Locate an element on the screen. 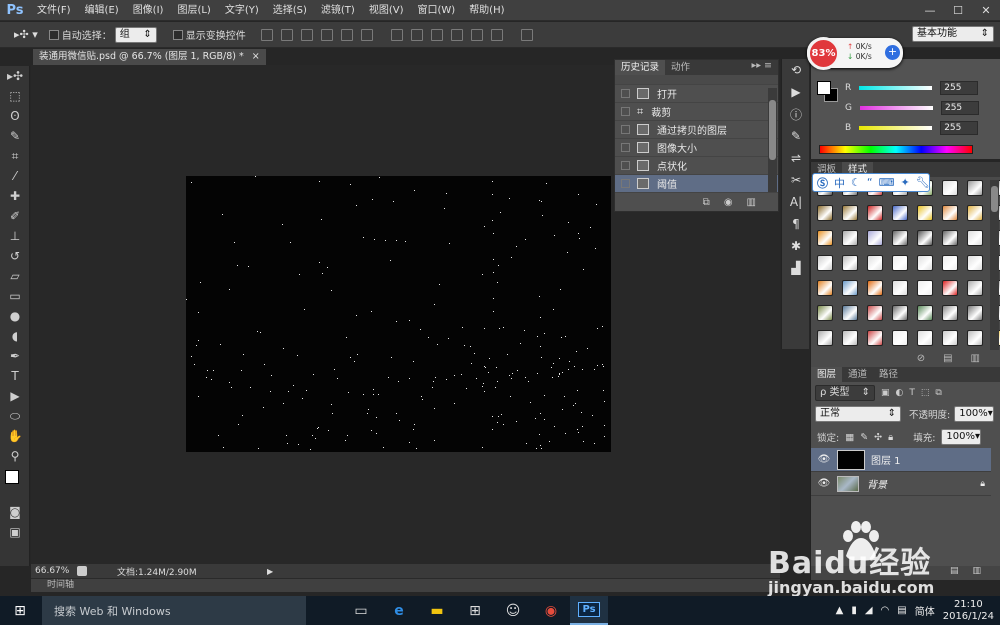 The image size is (1000, 625). new-style-icon: ▤ is located at coordinates (947, 358).